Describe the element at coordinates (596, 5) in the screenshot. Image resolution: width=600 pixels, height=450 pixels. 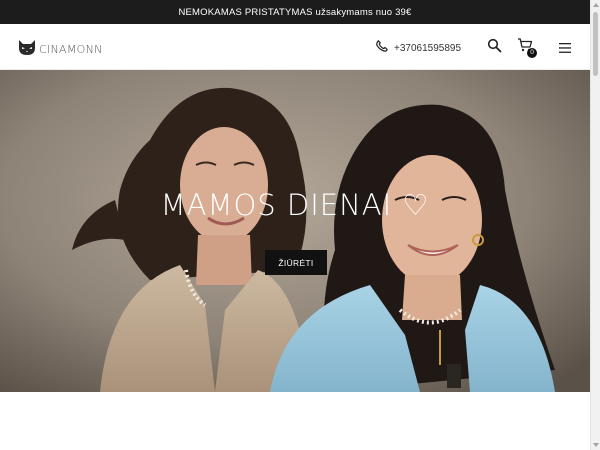
I see `scroll-up-arrow-icon` at that location.